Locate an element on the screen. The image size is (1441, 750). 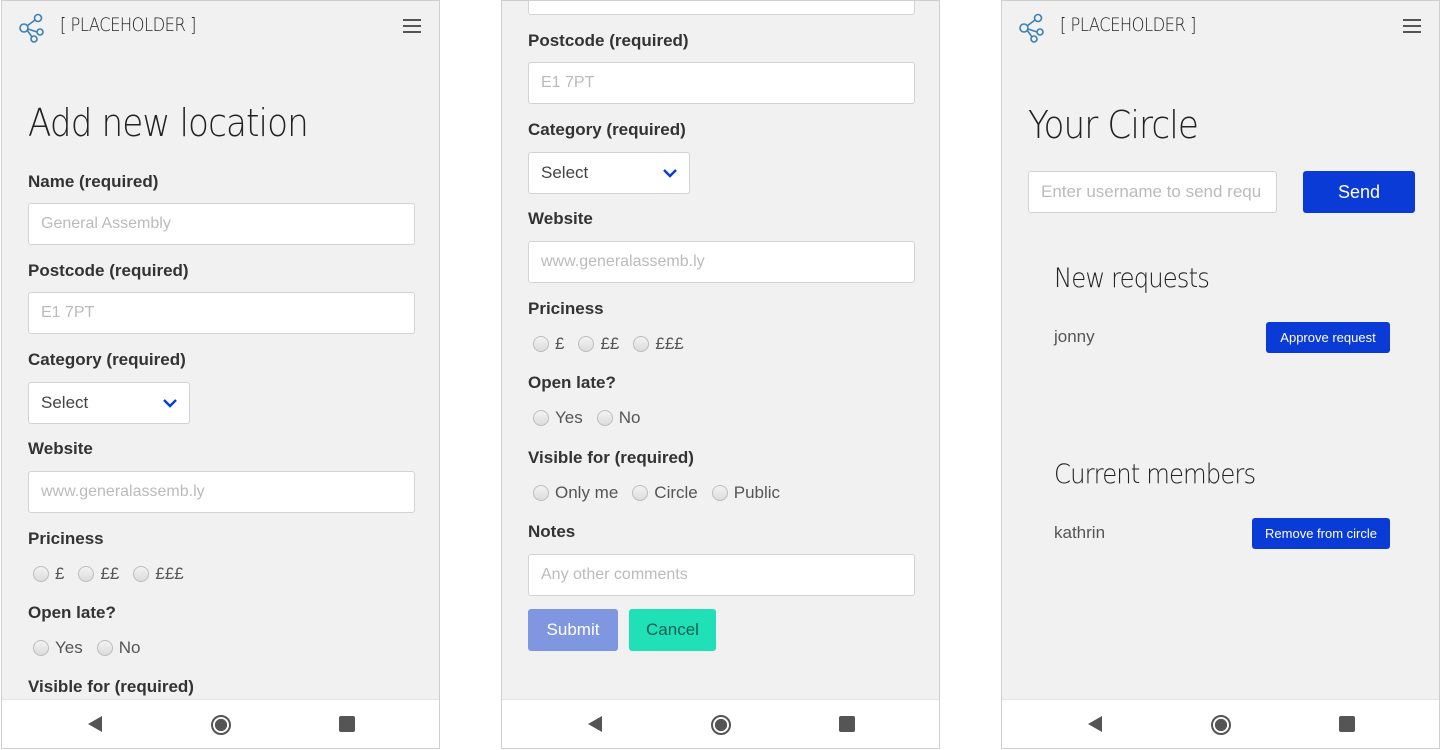
username-input: Enter username to send requ is located at coordinates (1152, 192).